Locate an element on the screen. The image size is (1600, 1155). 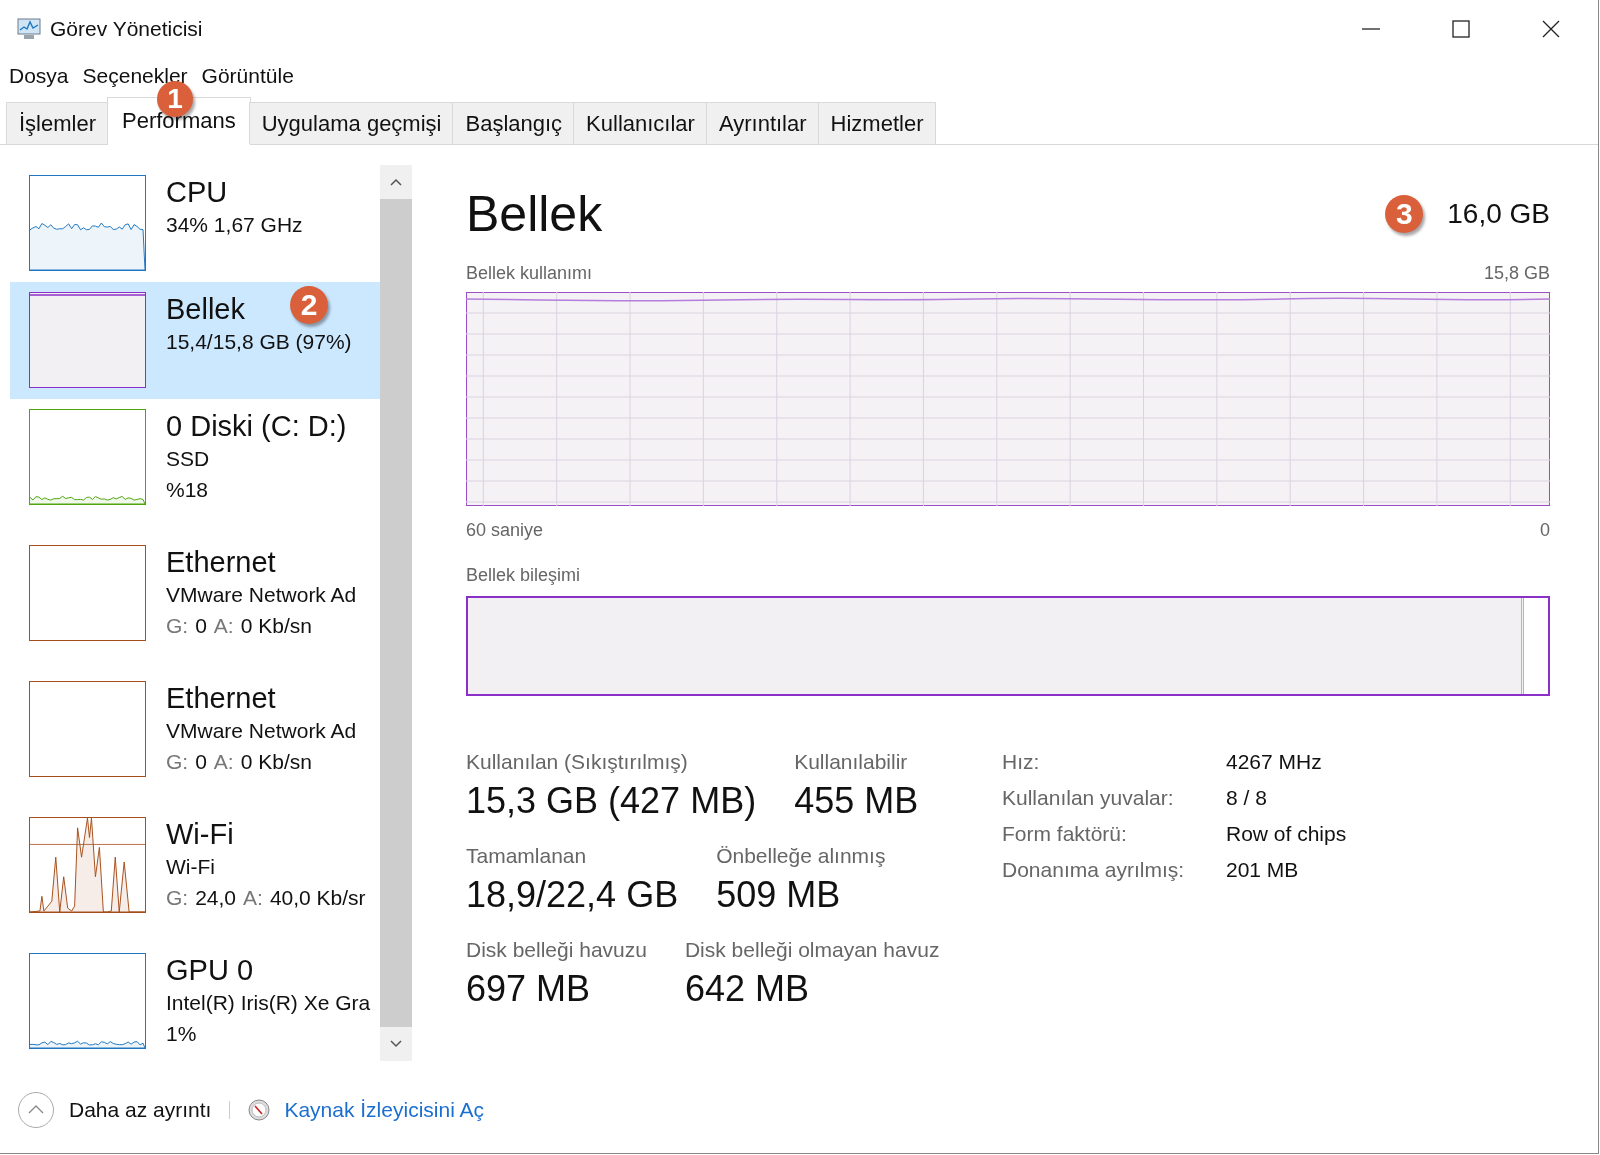
stat-label: Tamamlanan is located at coordinates (527, 856).